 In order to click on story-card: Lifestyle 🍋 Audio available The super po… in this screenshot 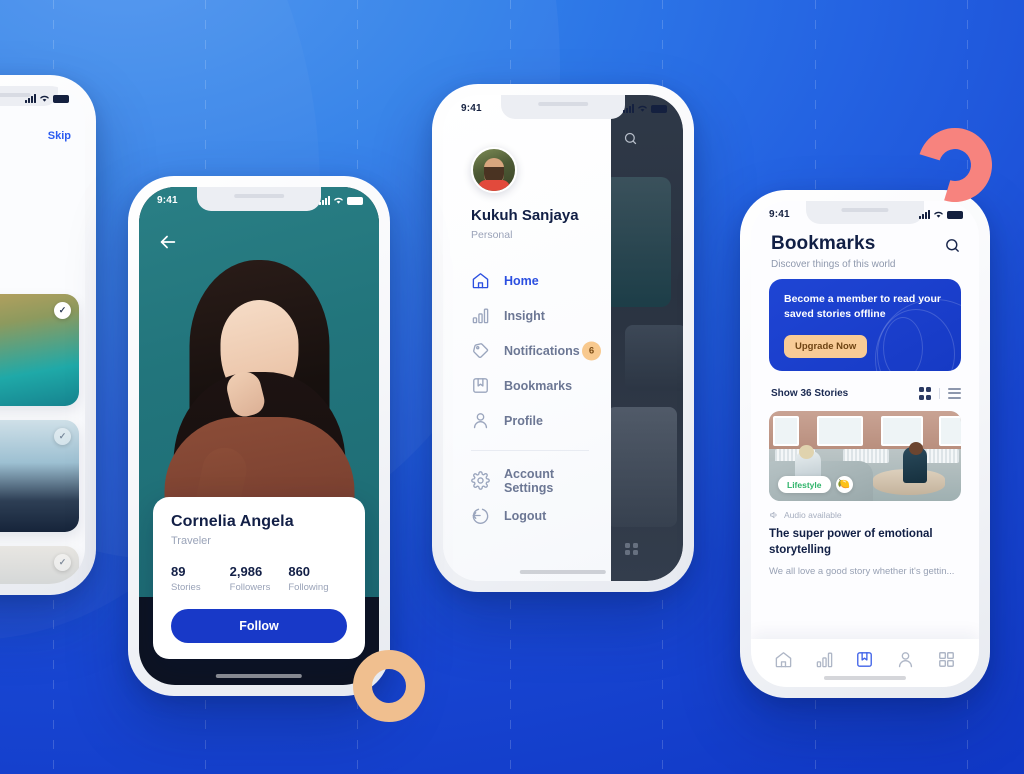, I will do `click(865, 494)`.